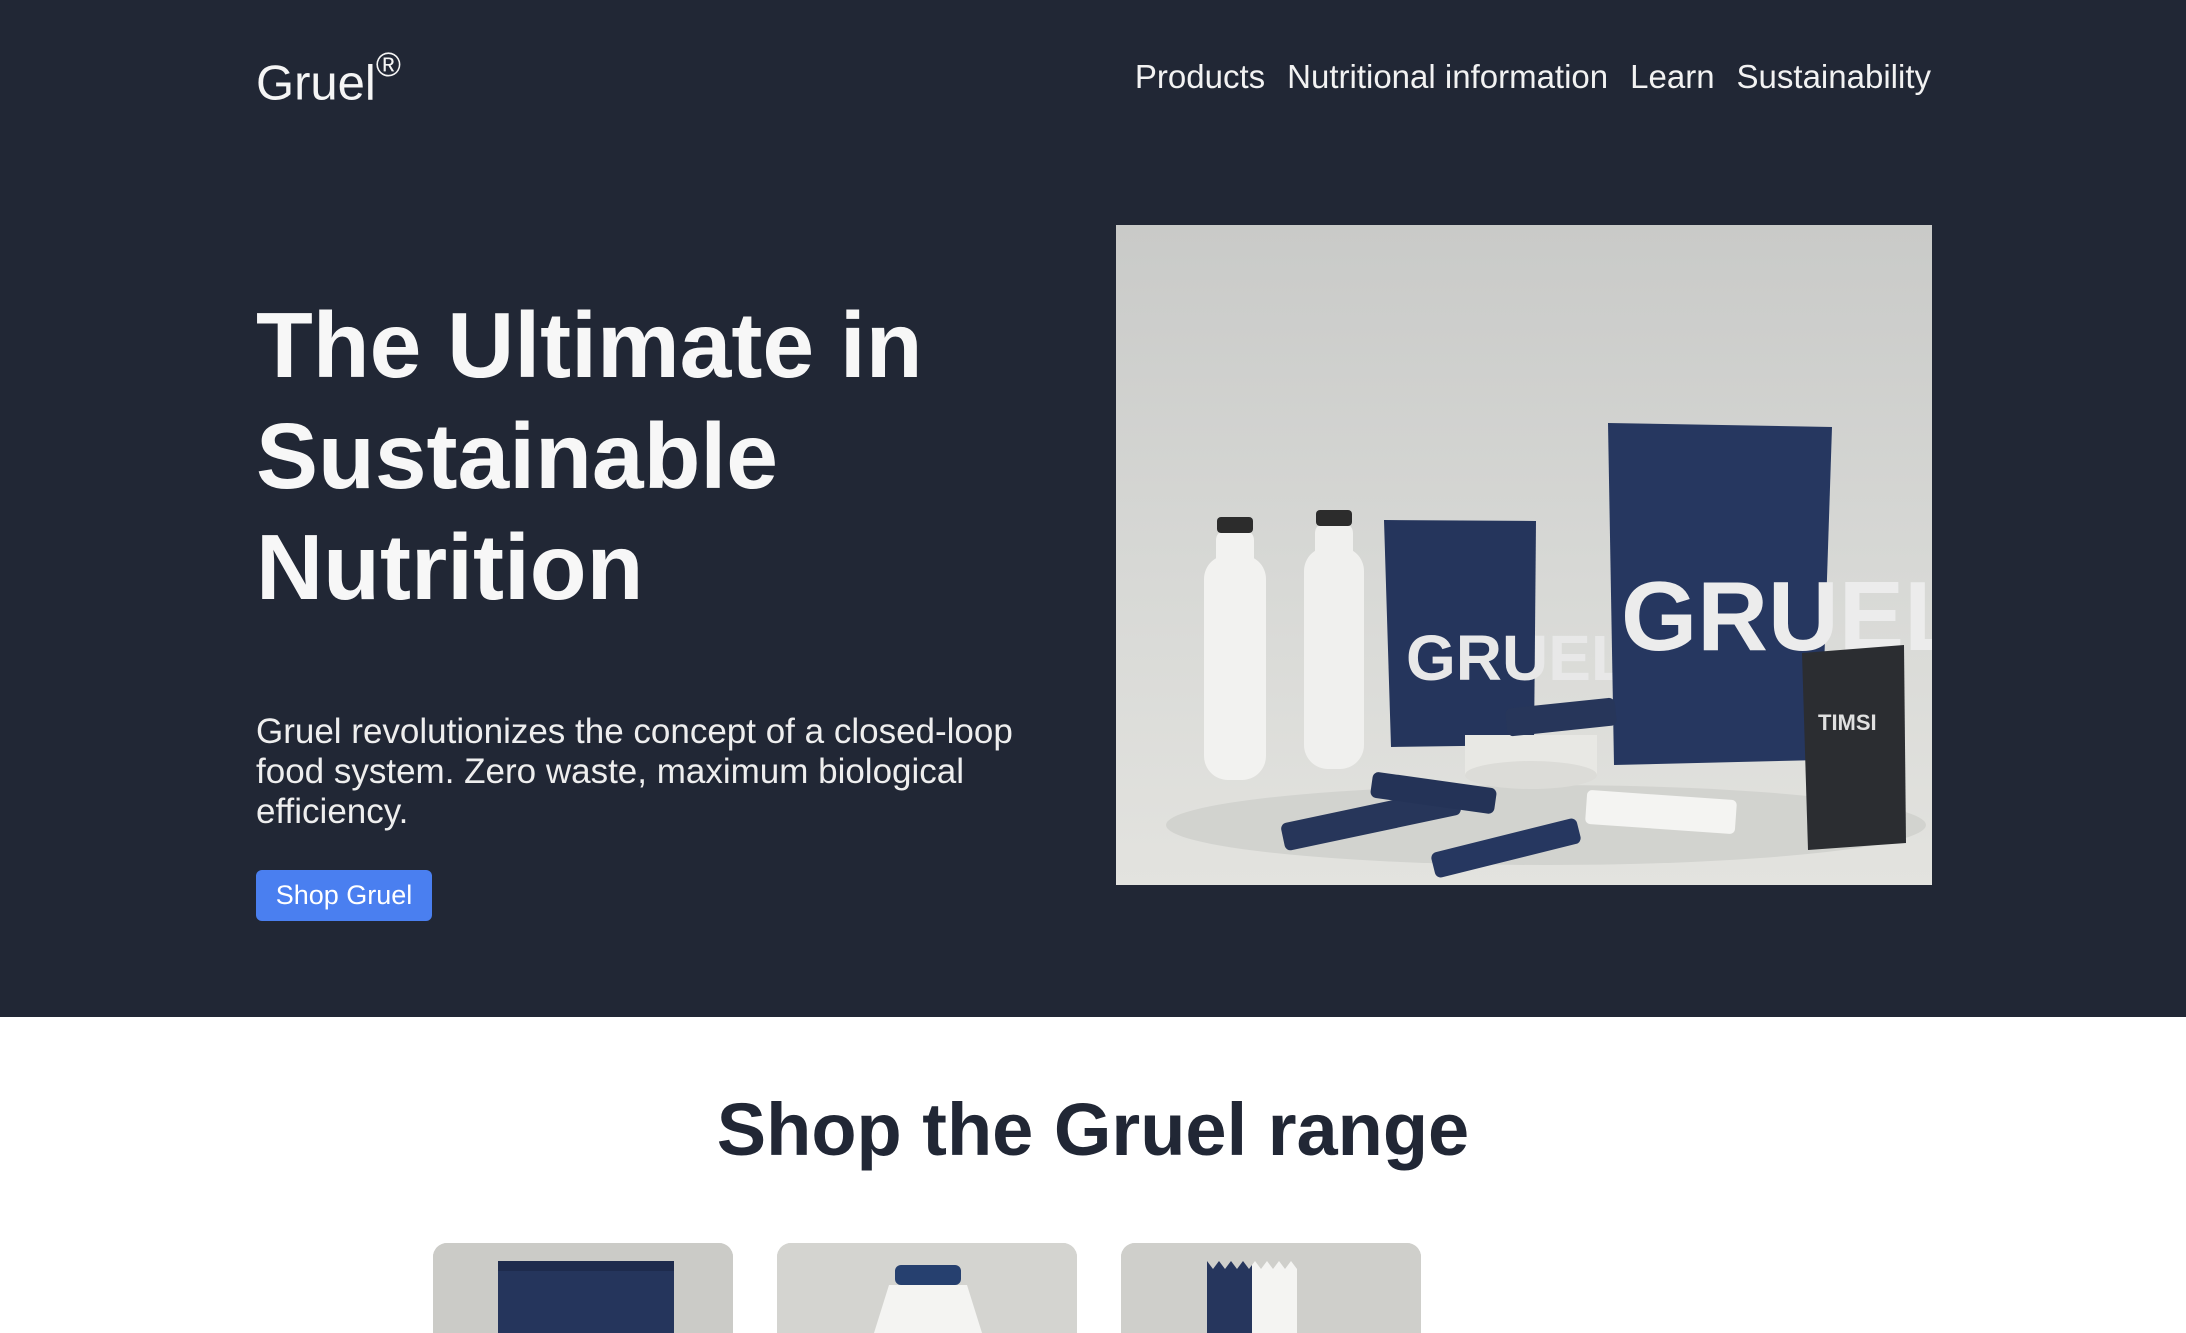  I want to click on product-photo-illustration: GRUEL GRUEL TIMSI, so click(1549, 650).